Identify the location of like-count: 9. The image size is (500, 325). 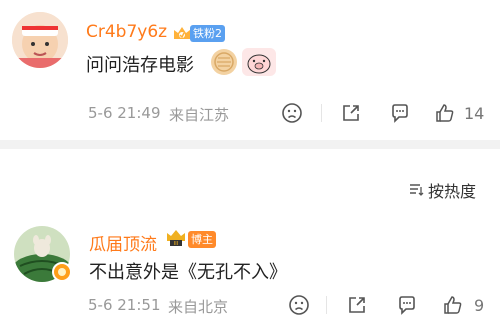
(479, 305).